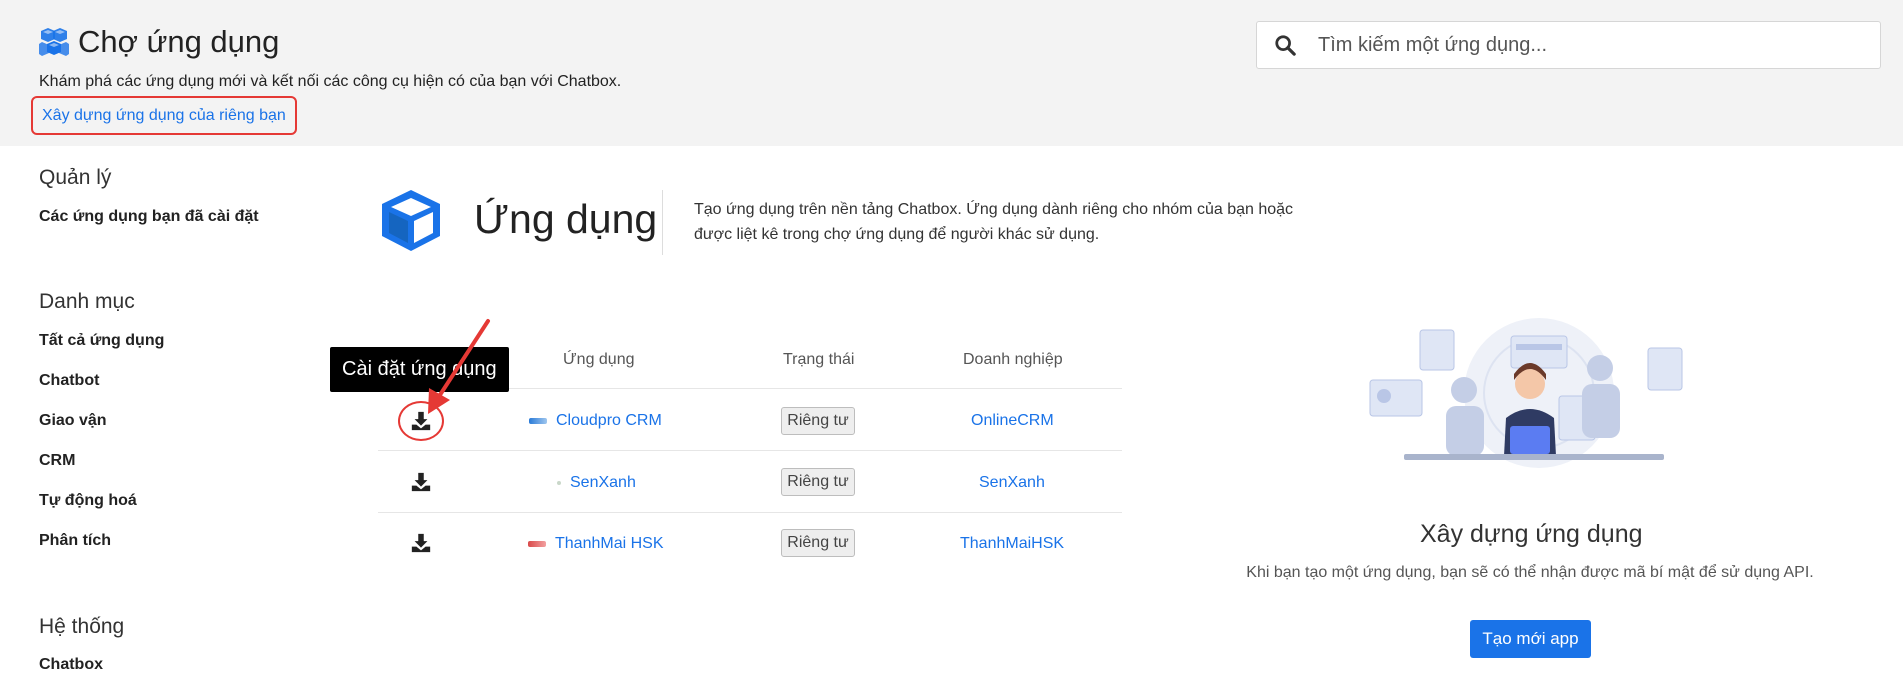 This screenshot has height=682, width=1903. I want to click on app-cell: Cloudpro CRM, so click(595, 421).